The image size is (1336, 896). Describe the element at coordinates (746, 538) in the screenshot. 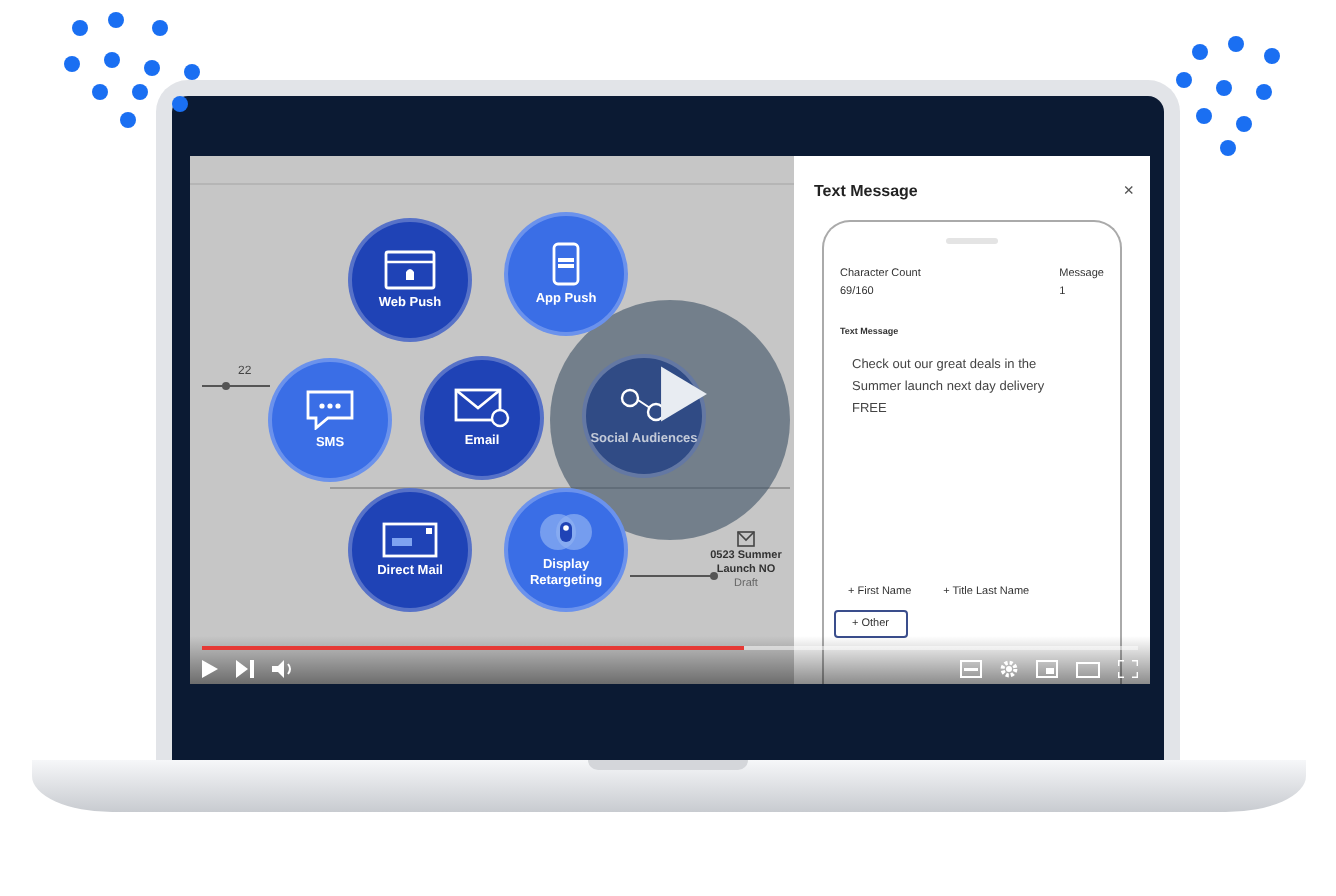

I see `mail-icon` at that location.